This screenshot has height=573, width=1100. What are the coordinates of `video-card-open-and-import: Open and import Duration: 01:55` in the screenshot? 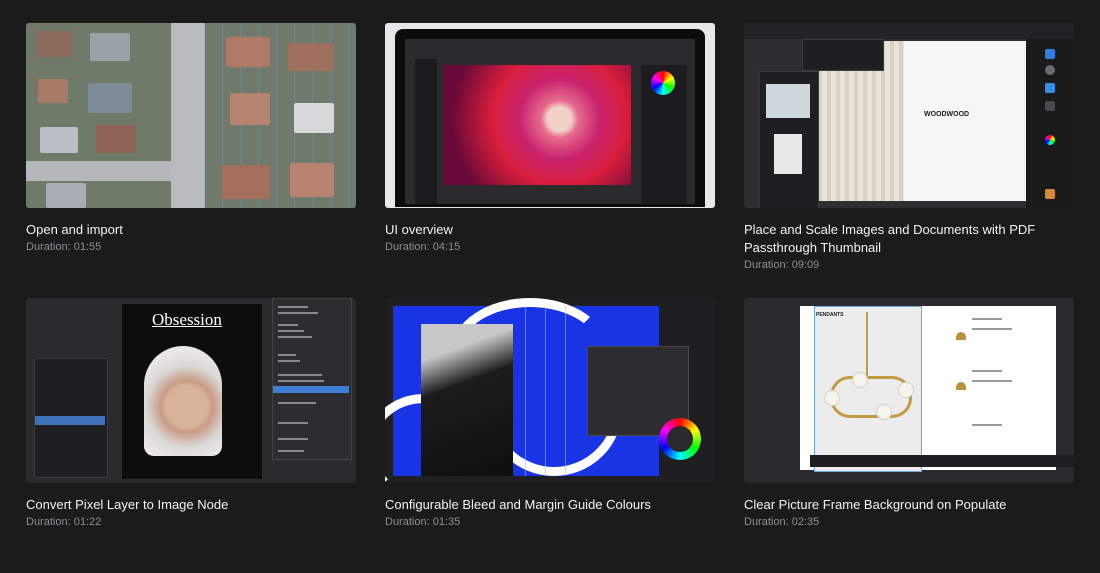 It's located at (191, 160).